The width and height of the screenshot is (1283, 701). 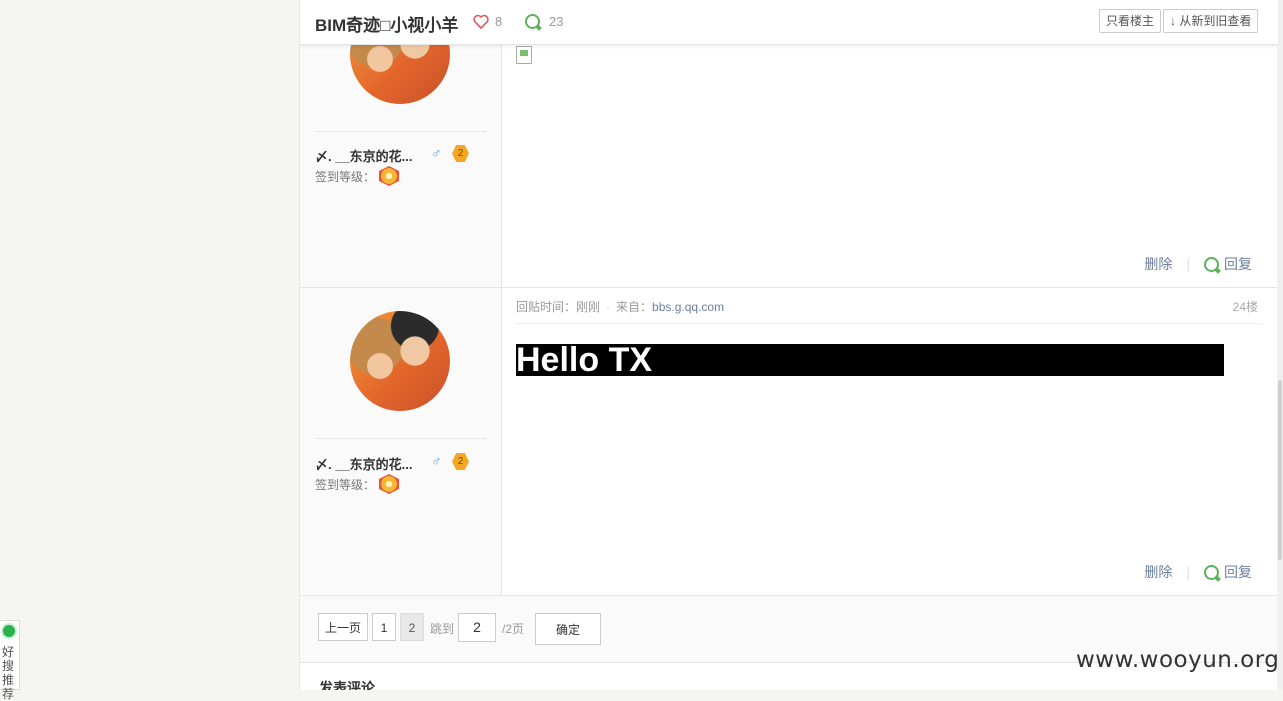 What do you see at coordinates (499, 21) in the screenshot?
I see `like-count-value: 8` at bounding box center [499, 21].